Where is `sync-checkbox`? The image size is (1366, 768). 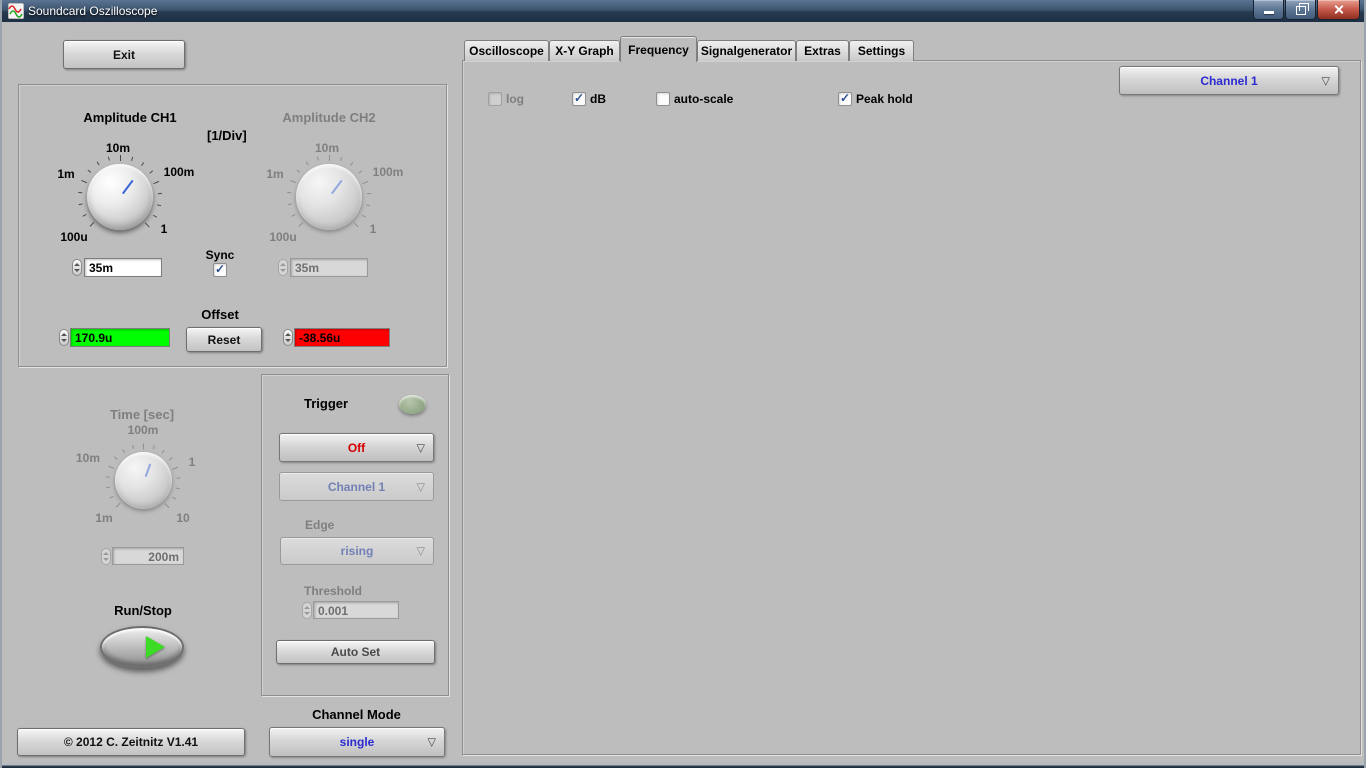 sync-checkbox is located at coordinates (220, 270).